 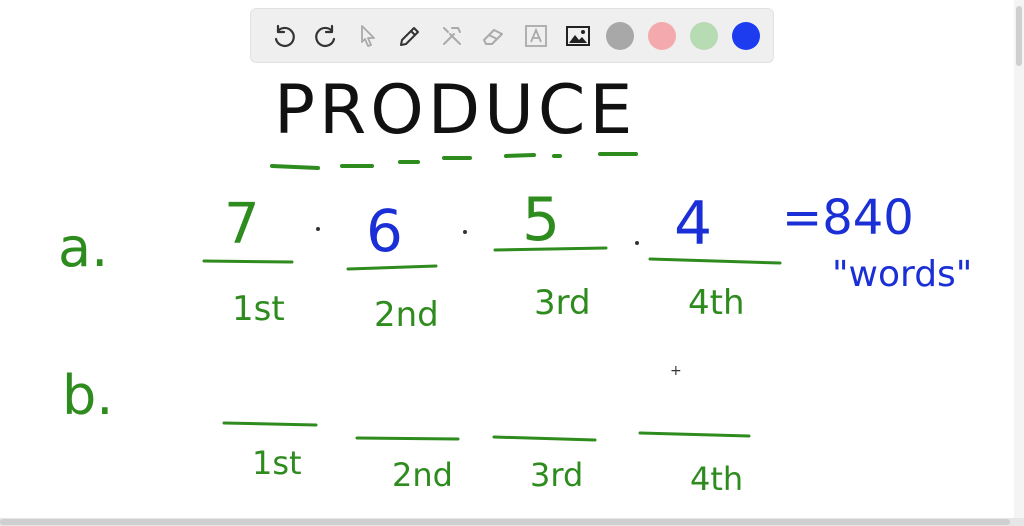 I want to click on insert-image-button, so click(x=578, y=36).